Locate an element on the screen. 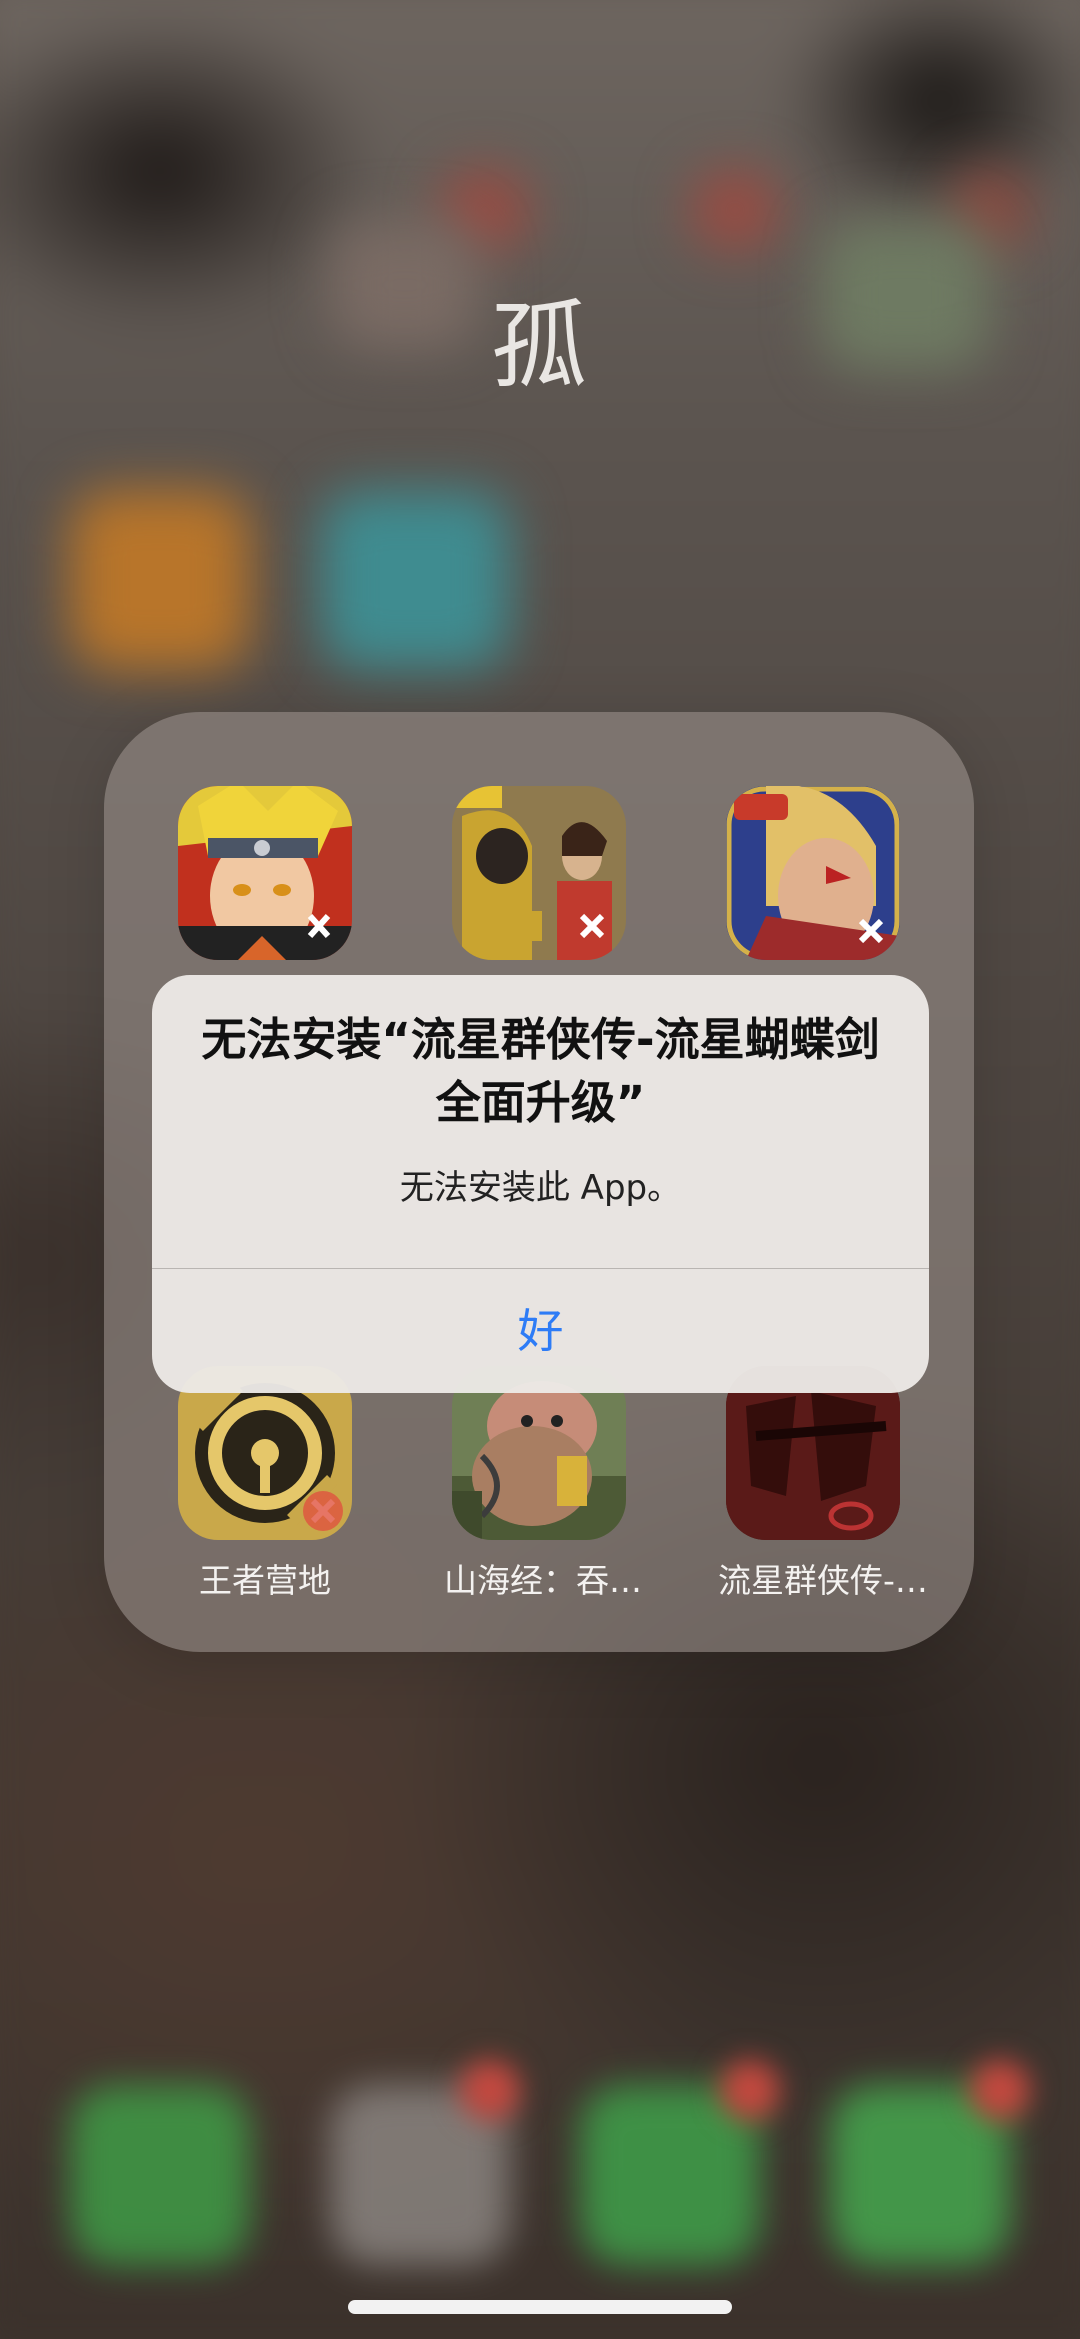  app-label: 王者营地 is located at coordinates (265, 1580).